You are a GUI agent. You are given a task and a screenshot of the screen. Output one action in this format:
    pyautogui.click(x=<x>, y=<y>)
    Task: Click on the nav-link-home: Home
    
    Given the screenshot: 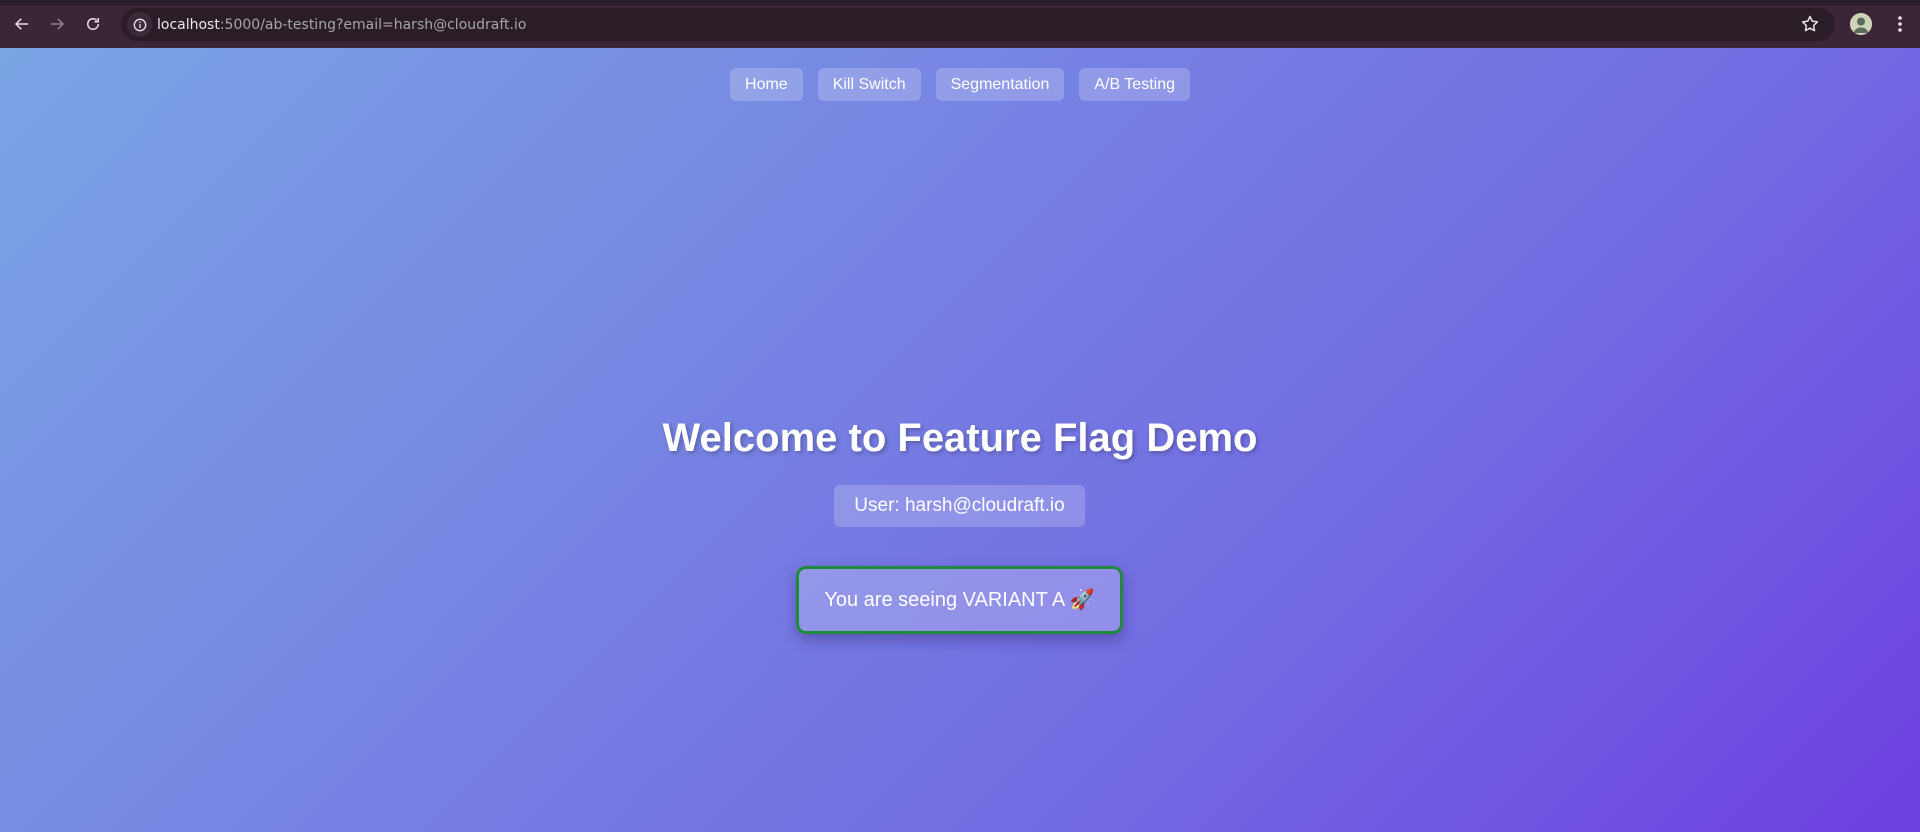 What is the action you would take?
    pyautogui.click(x=766, y=84)
    